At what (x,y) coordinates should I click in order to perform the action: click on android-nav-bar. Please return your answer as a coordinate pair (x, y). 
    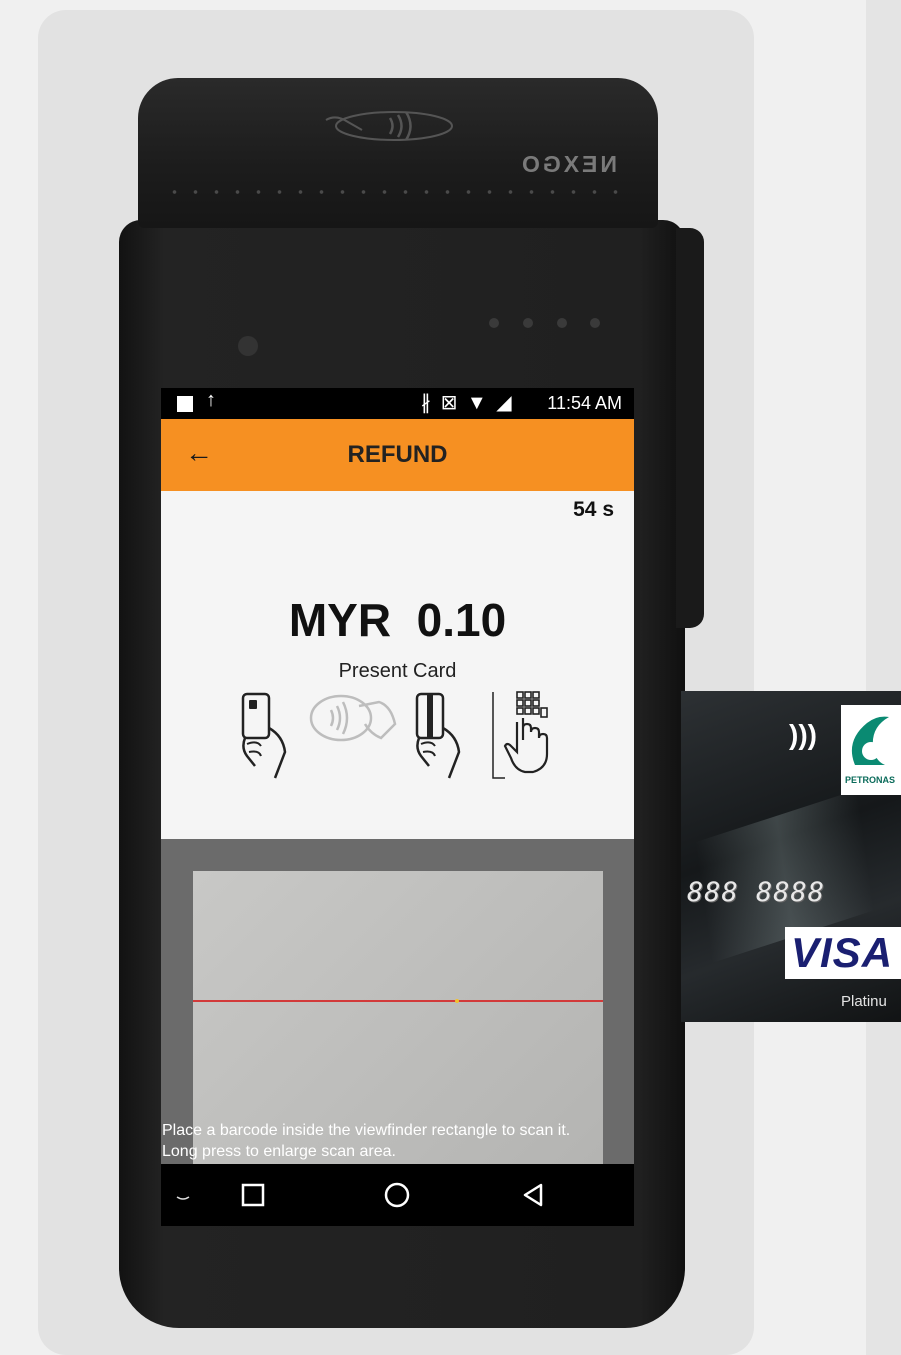
    Looking at the image, I should click on (397, 1195).